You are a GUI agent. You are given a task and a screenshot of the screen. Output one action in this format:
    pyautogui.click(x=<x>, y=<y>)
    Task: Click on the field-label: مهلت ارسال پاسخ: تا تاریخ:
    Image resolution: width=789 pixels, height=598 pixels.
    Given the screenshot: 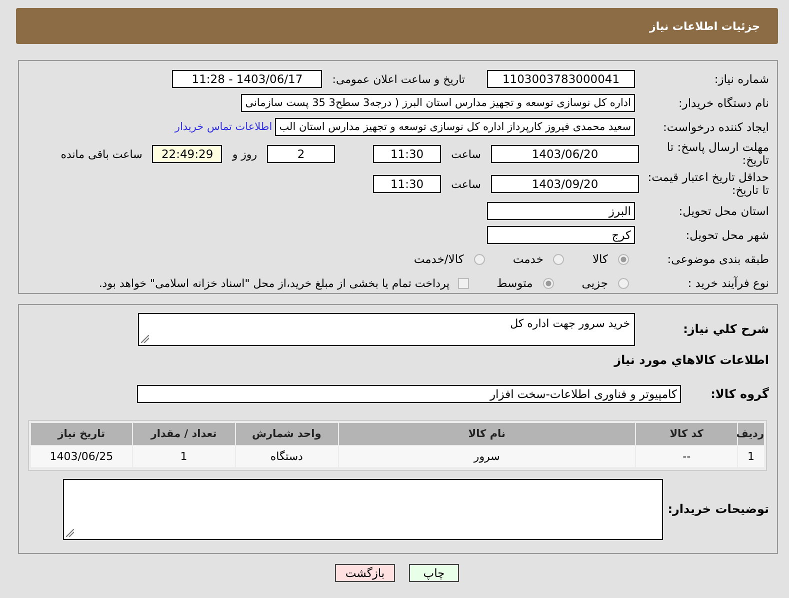 What is the action you would take?
    pyautogui.click(x=718, y=154)
    